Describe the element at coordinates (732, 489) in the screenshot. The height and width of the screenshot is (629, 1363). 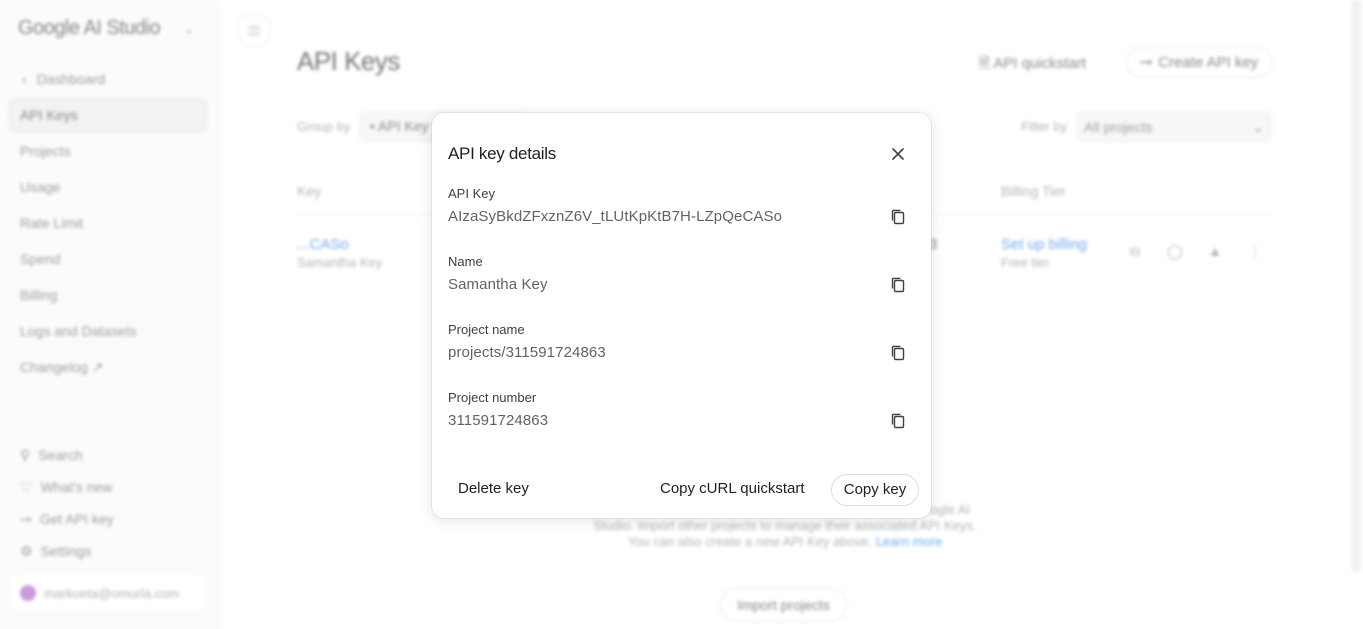
I see `copy-curl-quickstart-button: Copy cURL quickstart` at that location.